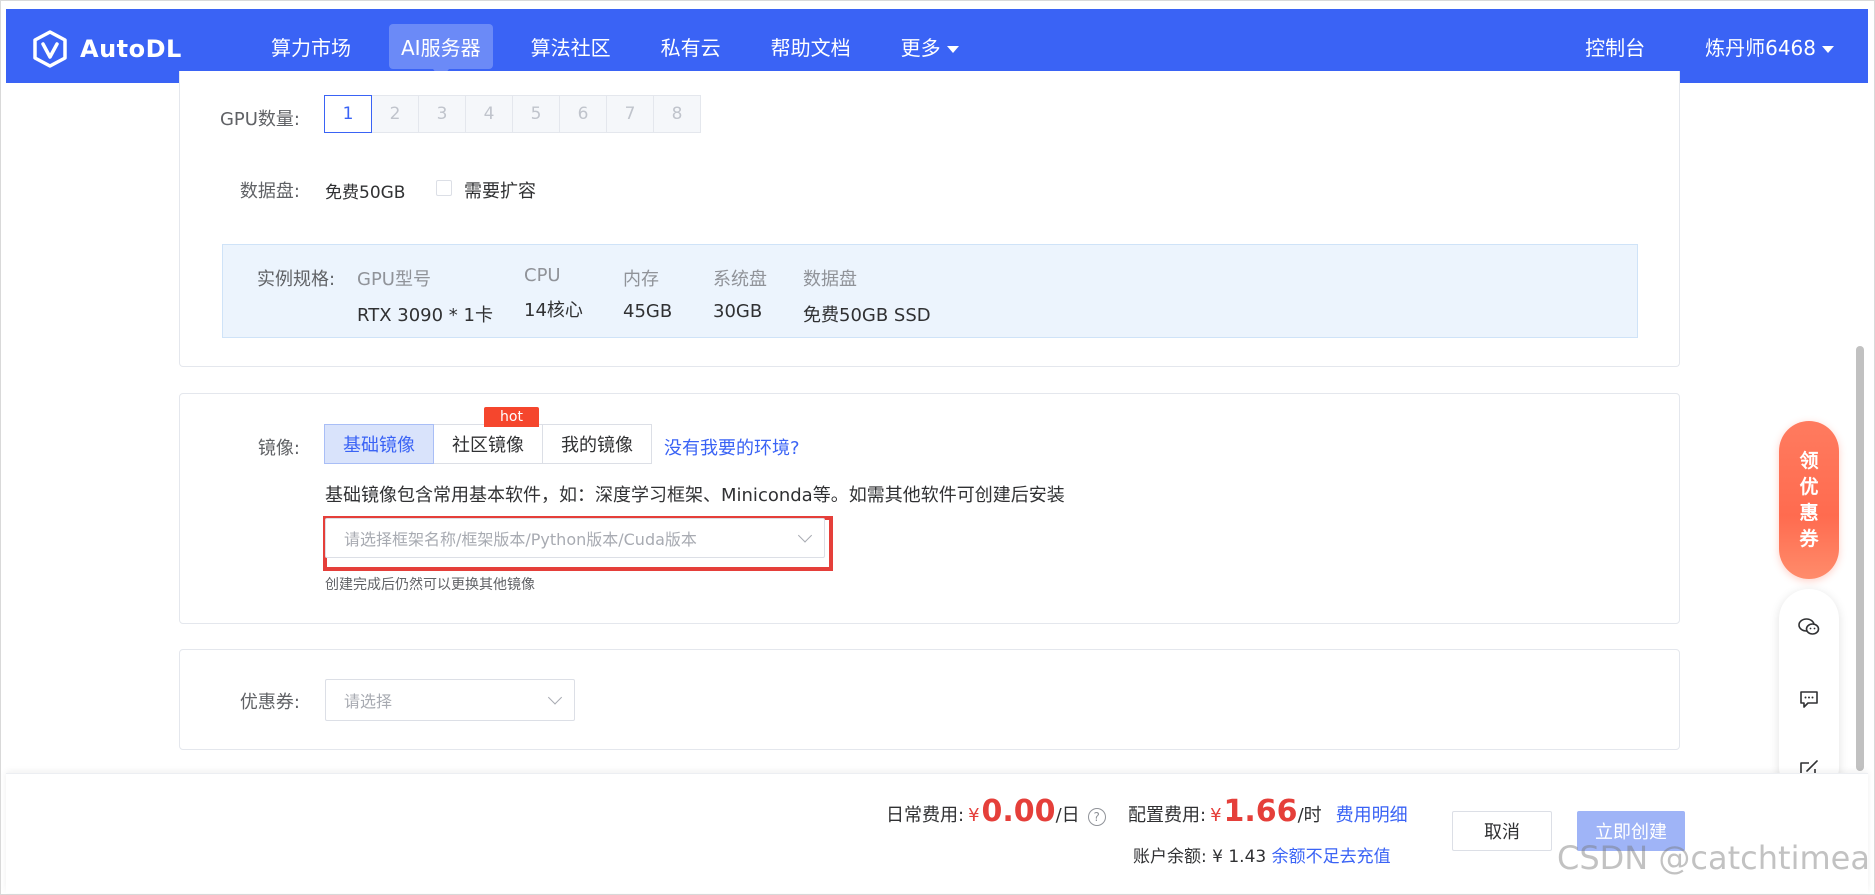 The image size is (1875, 895). I want to click on spec-header: CPU, so click(542, 275).